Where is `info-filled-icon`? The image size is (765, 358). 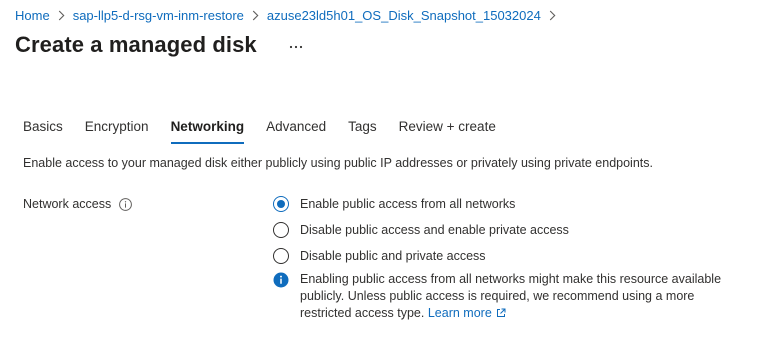
info-filled-icon is located at coordinates (281, 280).